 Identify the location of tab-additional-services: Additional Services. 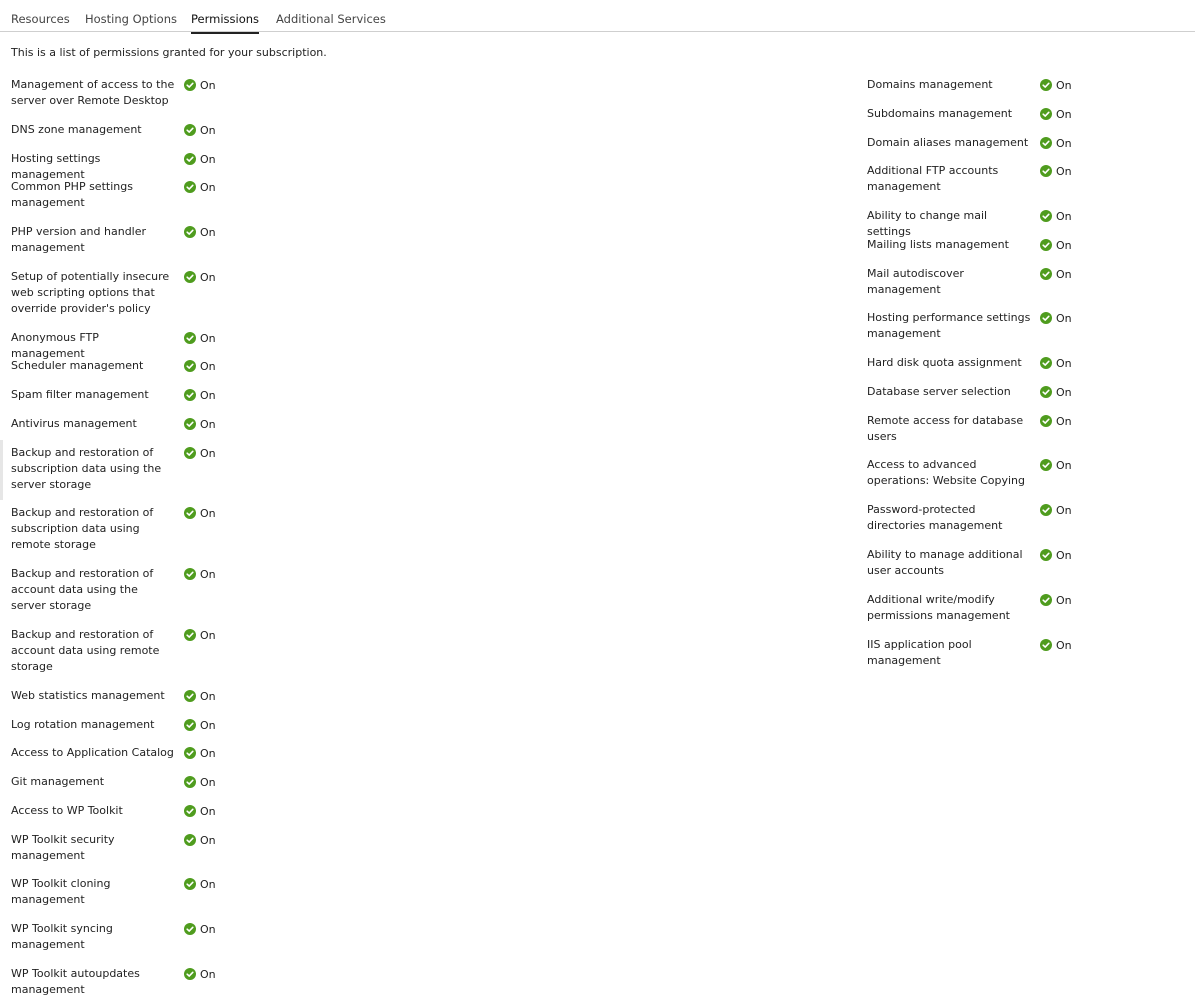
(331, 22).